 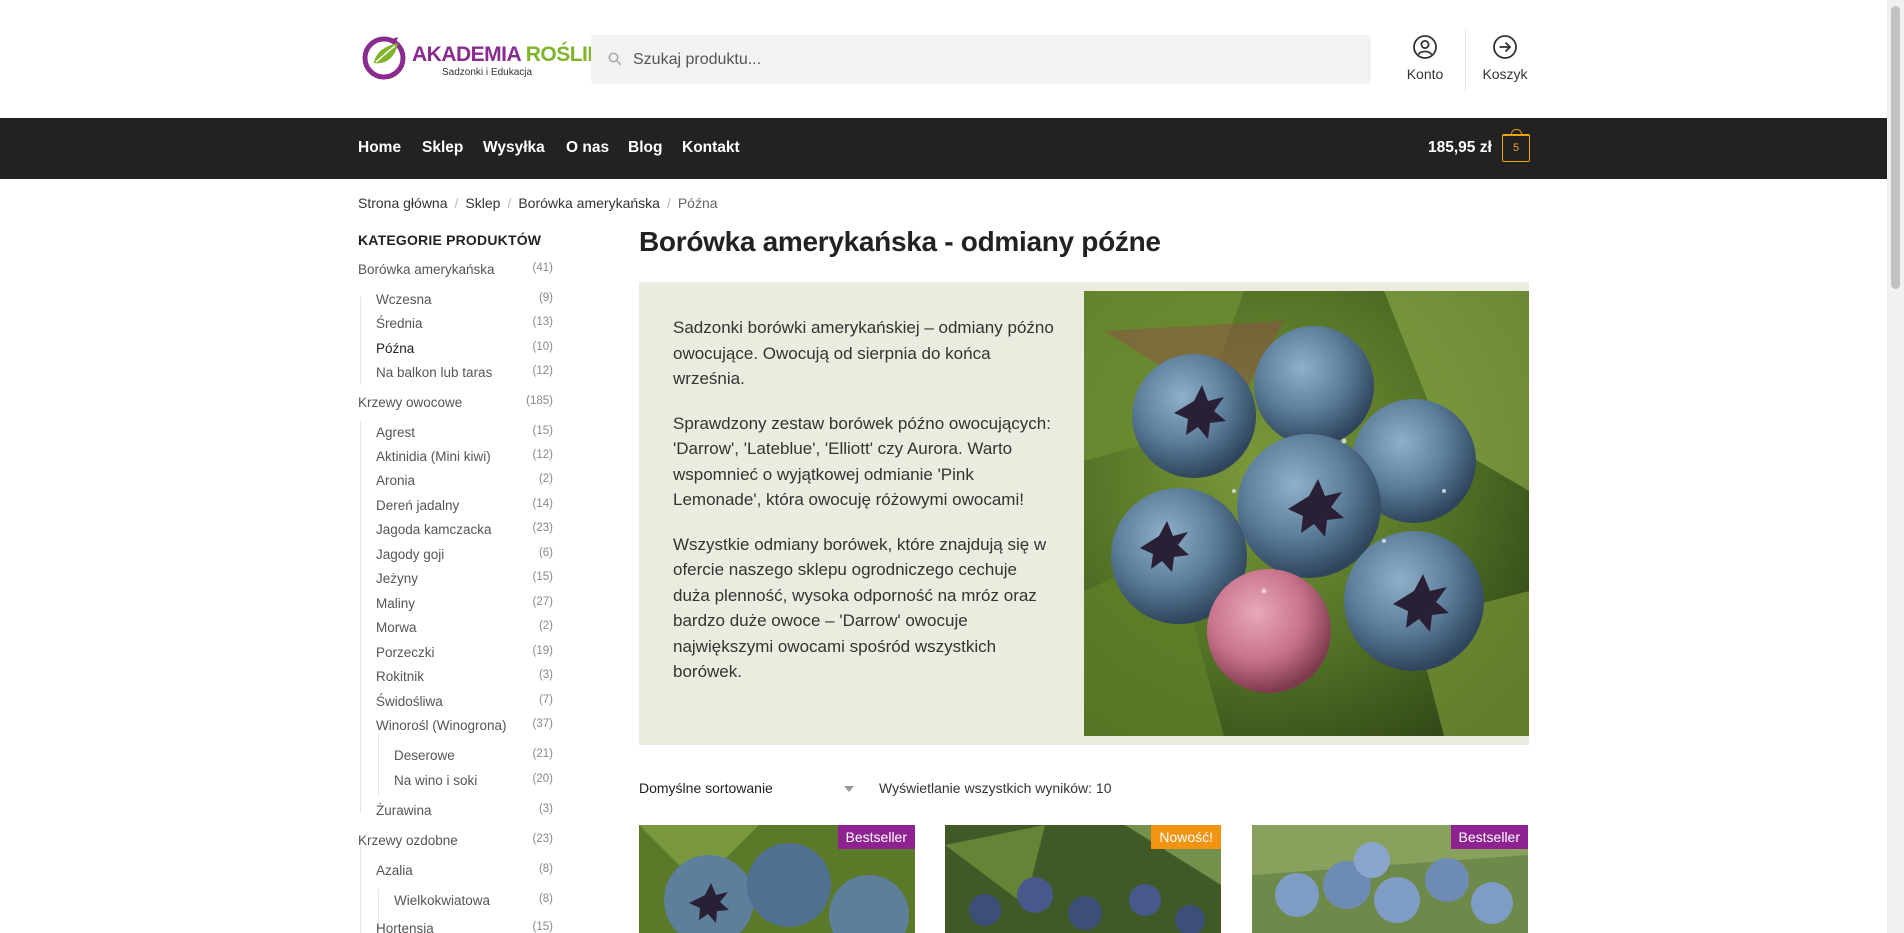 What do you see at coordinates (442, 148) in the screenshot?
I see `nav-shop: Sklep` at bounding box center [442, 148].